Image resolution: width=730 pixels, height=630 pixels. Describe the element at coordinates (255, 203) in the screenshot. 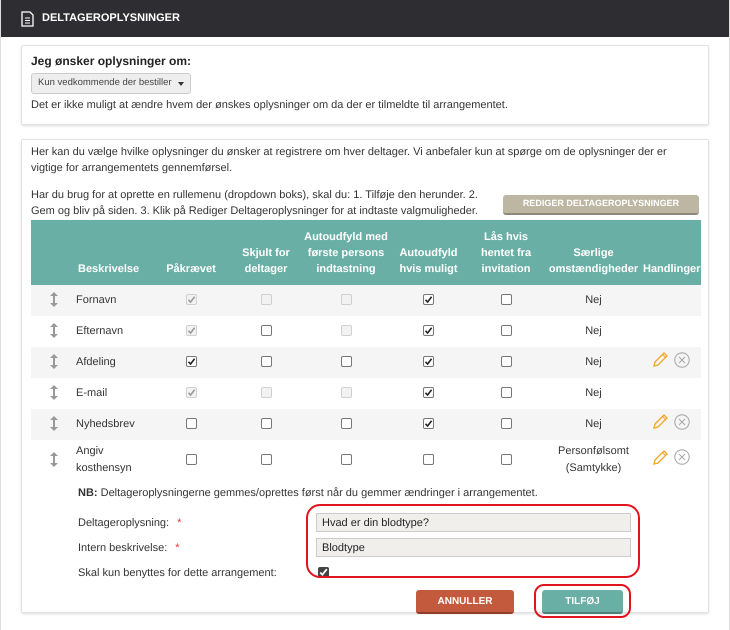

I see `hint-text: Har du brug for at oprette en rullemenu (dropdown boks), skal du: 1. Tilføje den herunder. 2. Gem og bliv på siden. 3. Klik på Rediger Deltageroplysninger for at indtaste valgmuligheder.` at that location.